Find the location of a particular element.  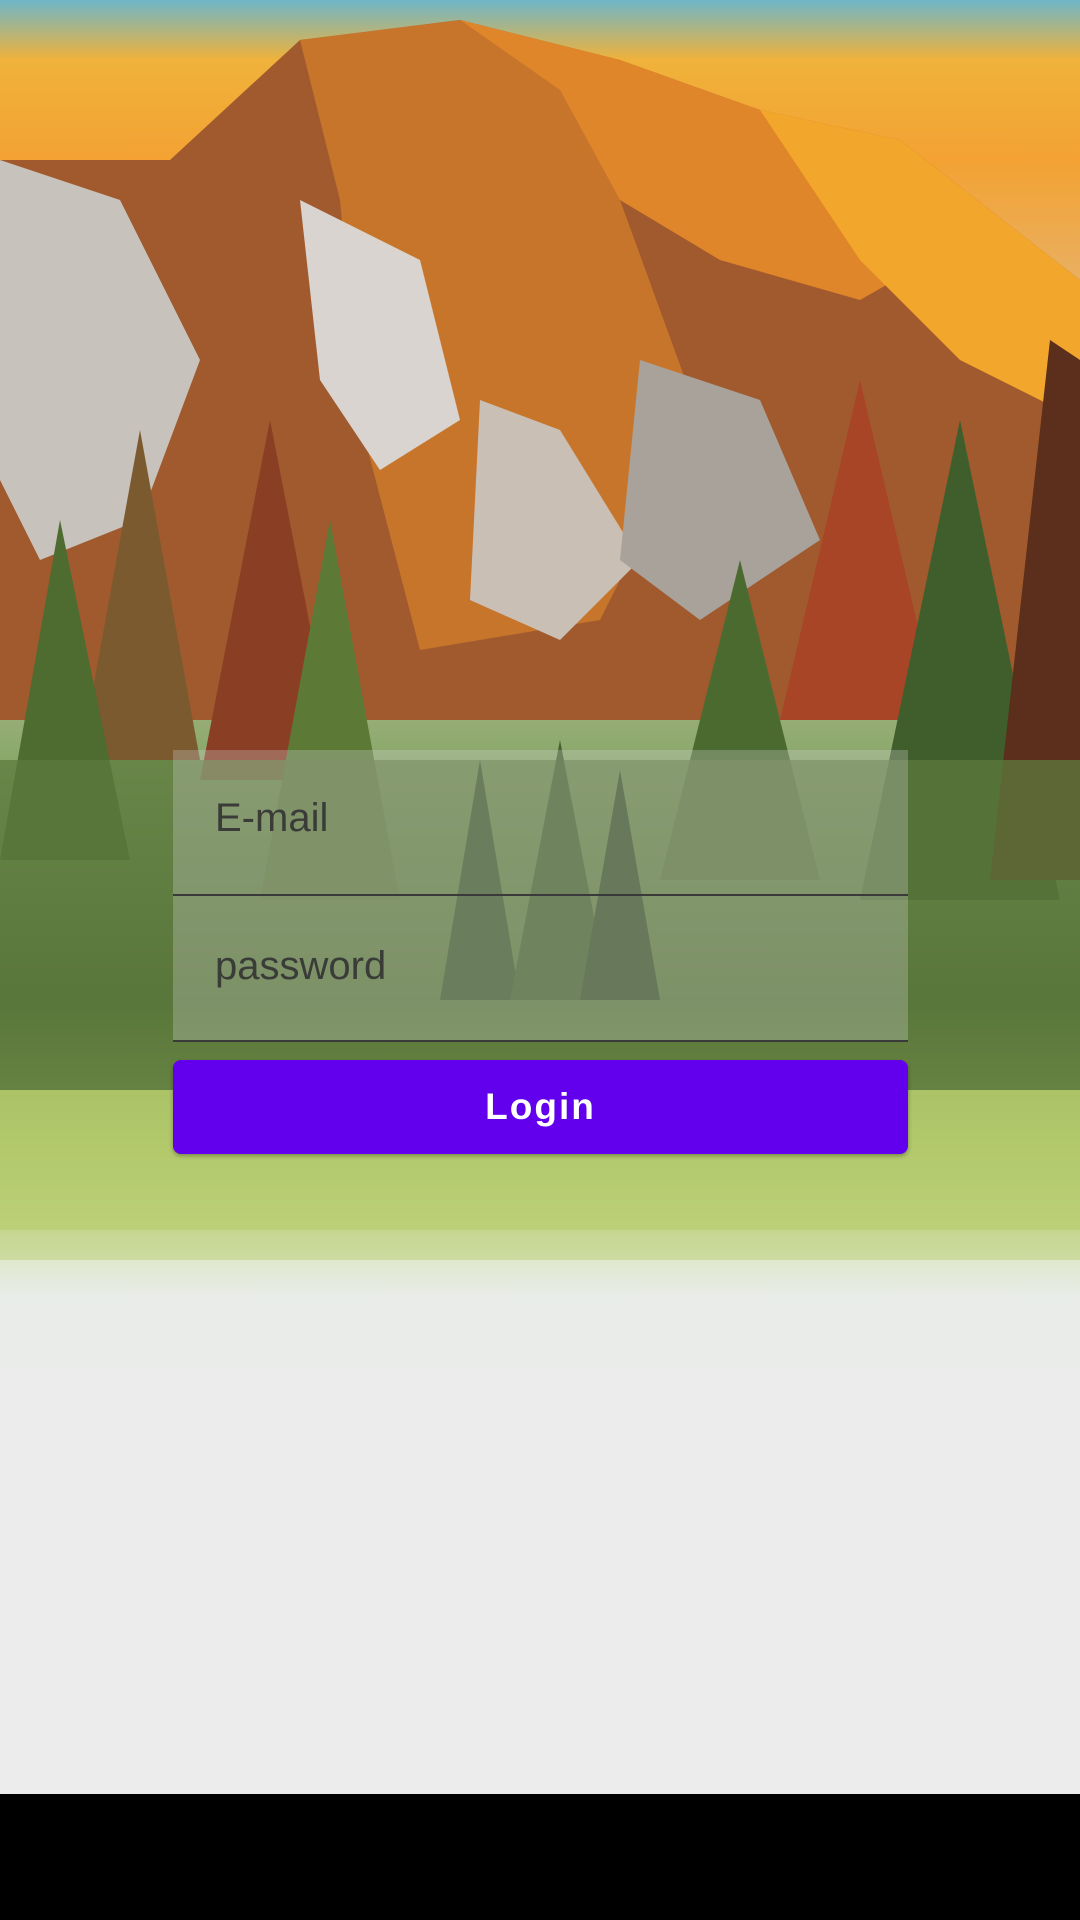

password-input is located at coordinates (540, 968).